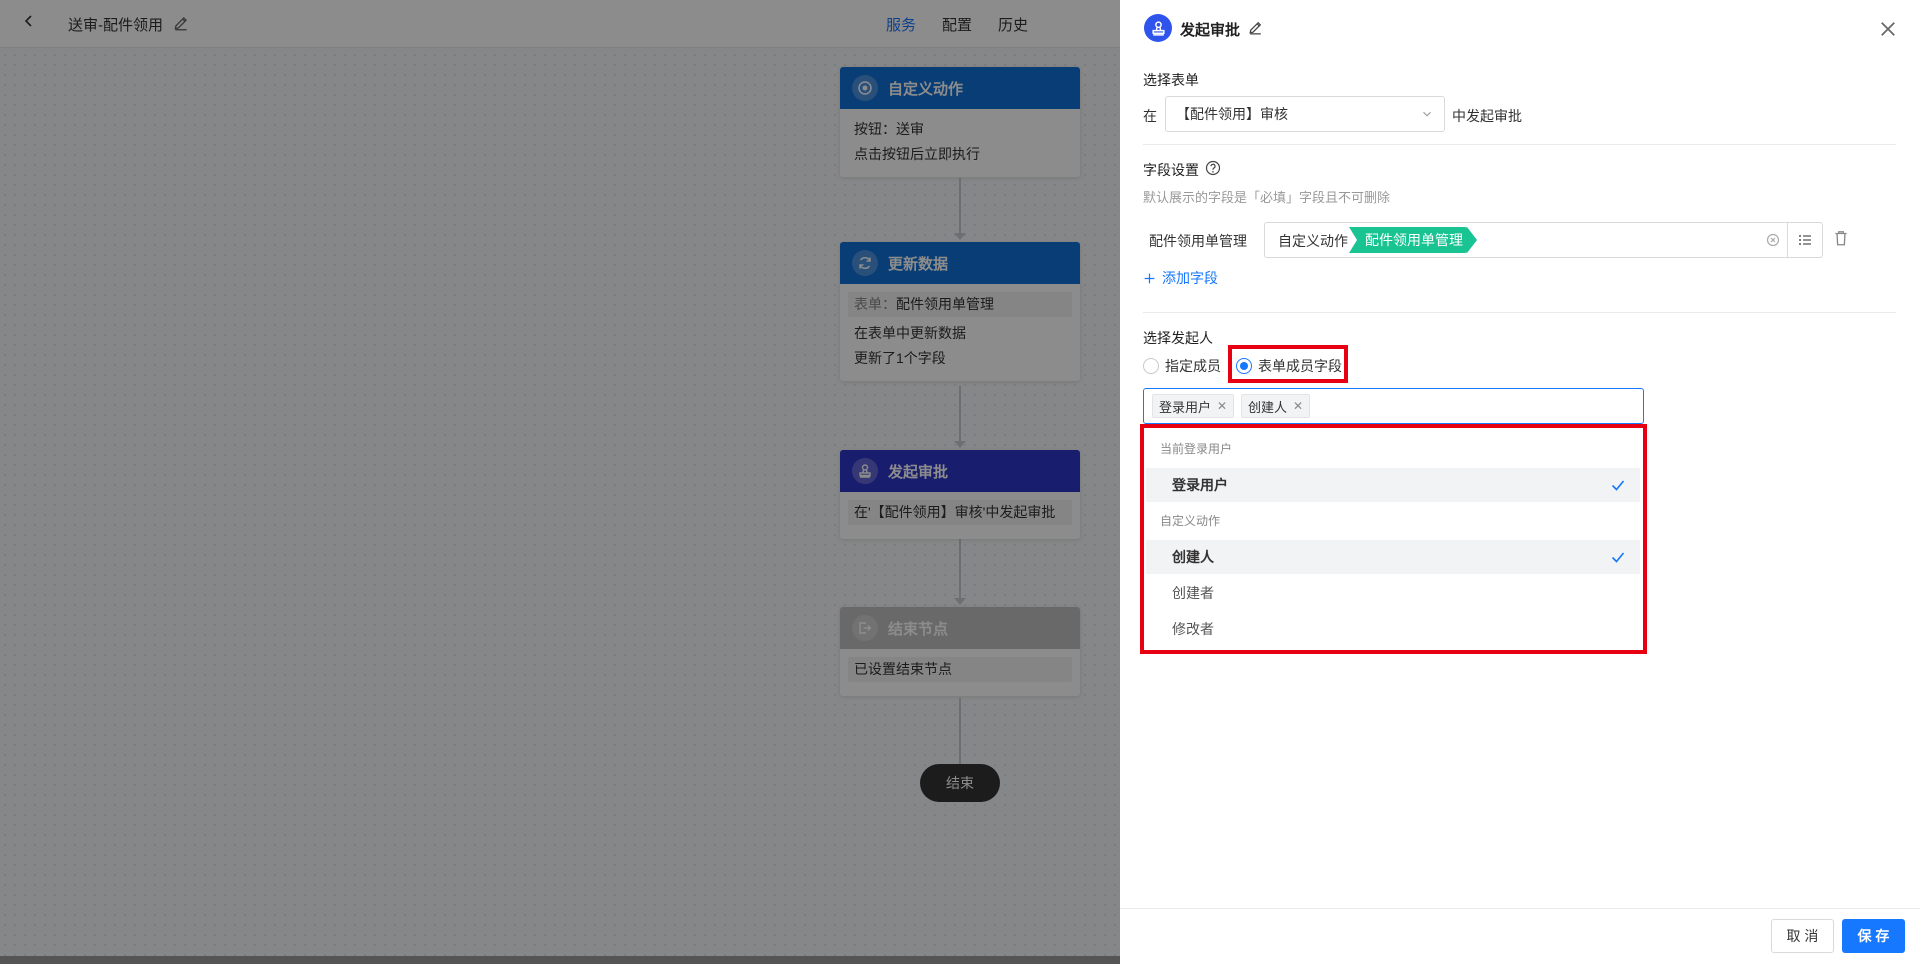 The height and width of the screenshot is (964, 1920). I want to click on trash-icon, so click(1841, 238).